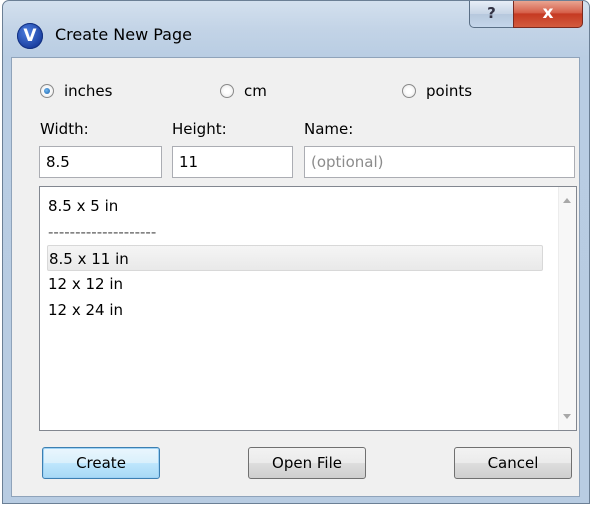 This screenshot has height=506, width=597. What do you see at coordinates (64, 129) in the screenshot?
I see `width-label: Width:` at bounding box center [64, 129].